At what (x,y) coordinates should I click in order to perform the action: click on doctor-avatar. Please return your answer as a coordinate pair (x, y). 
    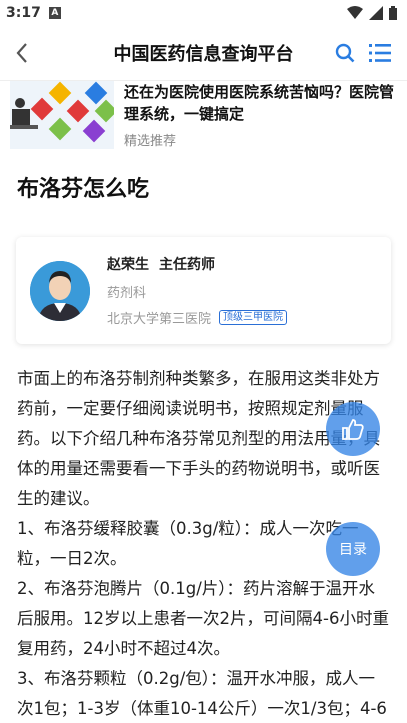
    Looking at the image, I should click on (60, 290).